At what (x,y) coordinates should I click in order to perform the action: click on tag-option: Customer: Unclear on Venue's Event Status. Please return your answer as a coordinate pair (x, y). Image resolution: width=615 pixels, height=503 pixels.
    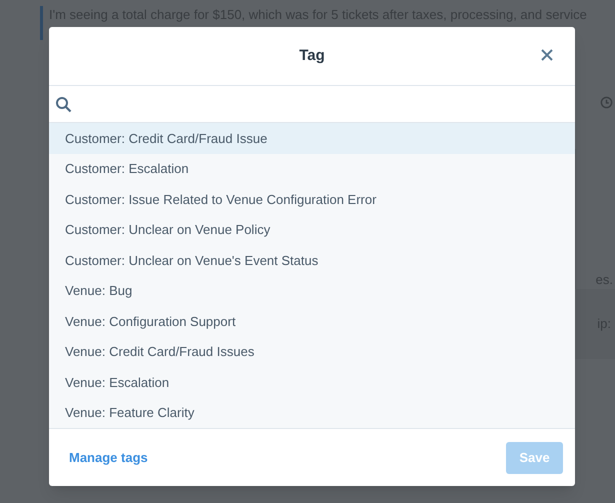
    Looking at the image, I should click on (312, 260).